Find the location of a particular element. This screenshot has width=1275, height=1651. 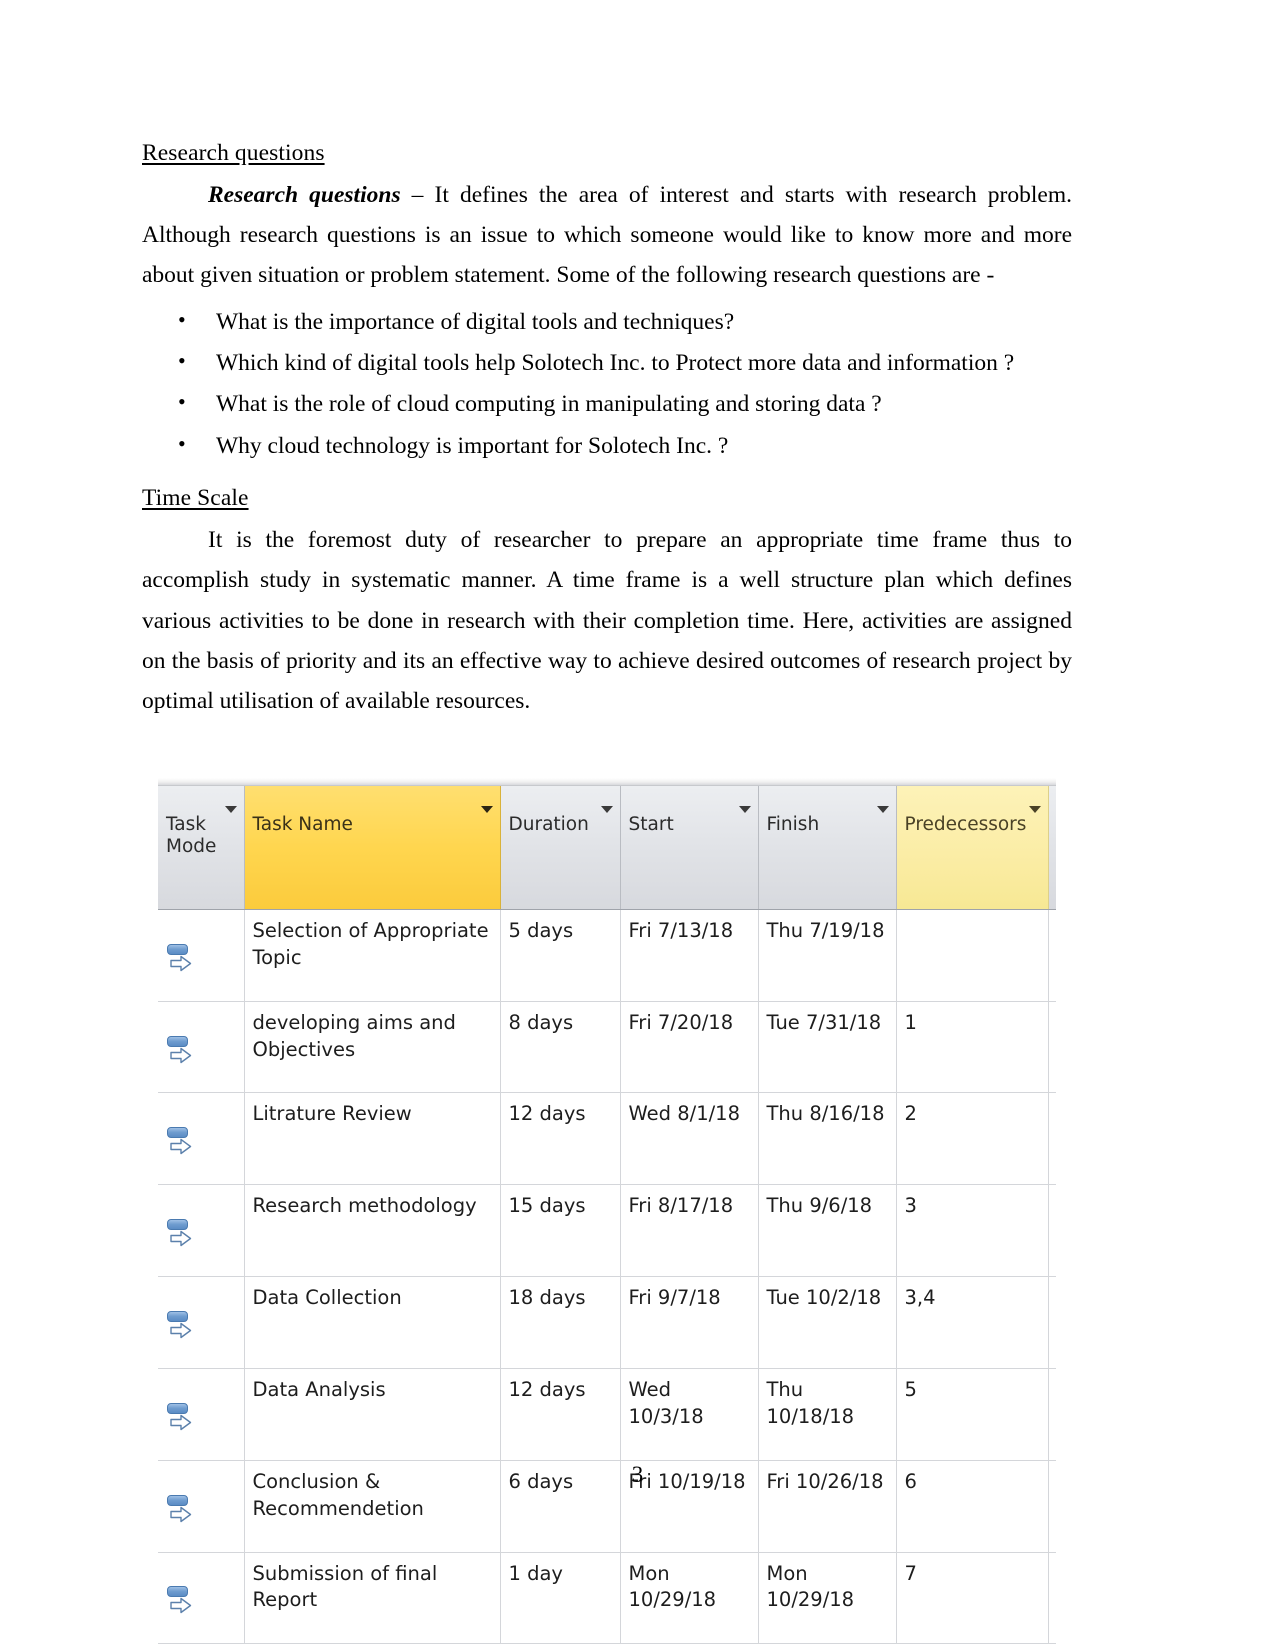

cell-task-name: Data Analysis is located at coordinates (372, 1414).